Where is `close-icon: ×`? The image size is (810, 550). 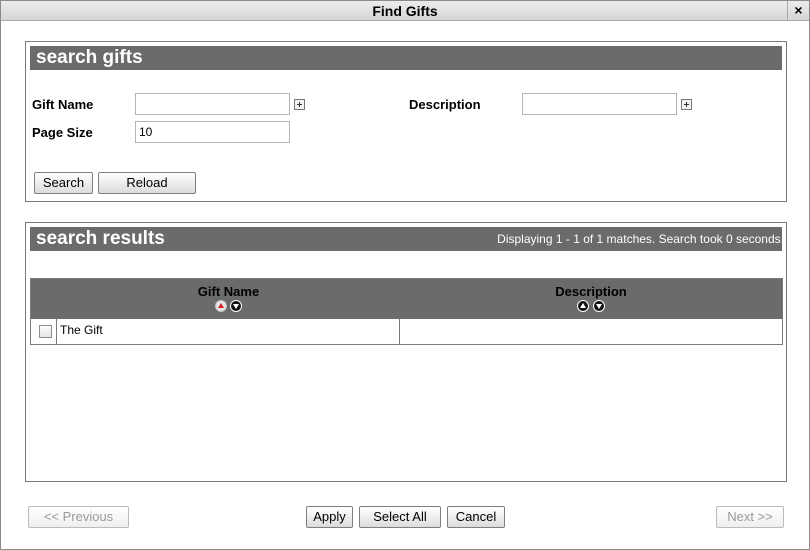
close-icon: × is located at coordinates (798, 10).